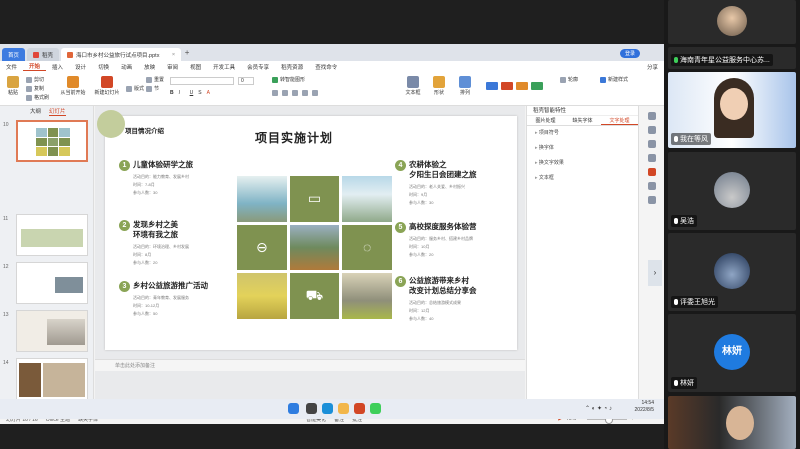  Describe the element at coordinates (582, 163) in the screenshot. I see `option-text-effect: 换文字效果` at that location.